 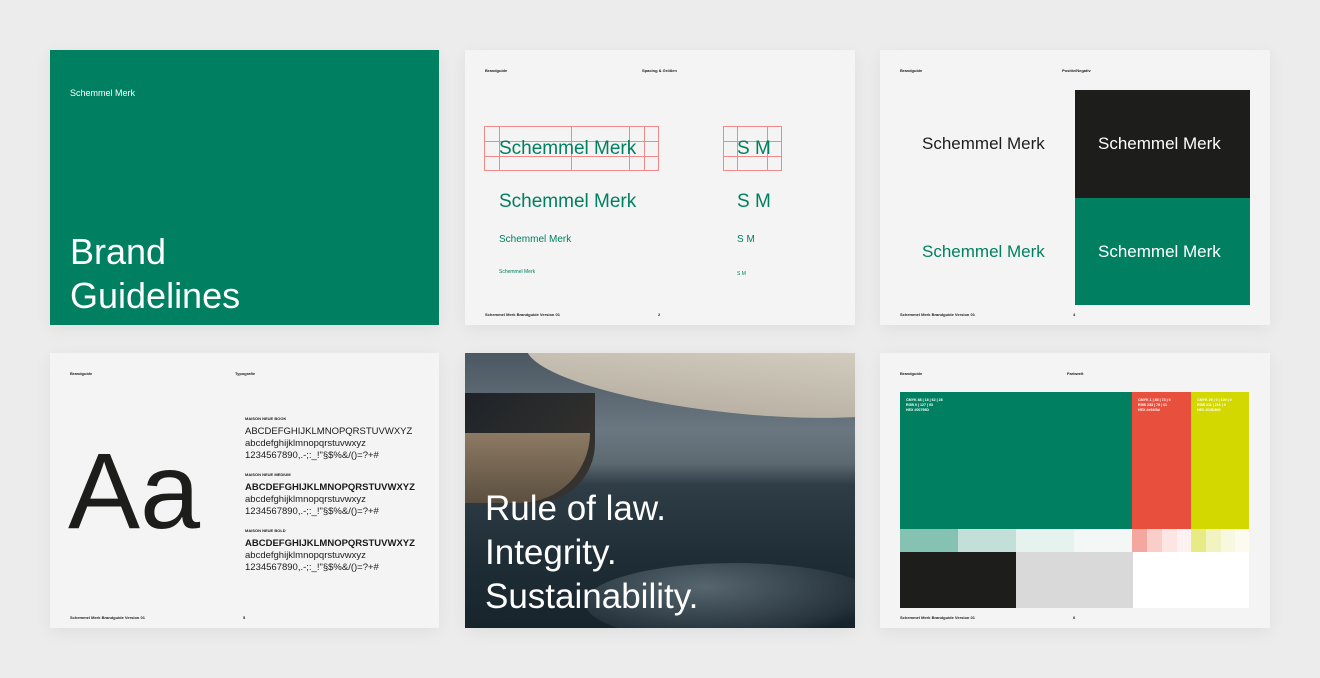 I want to click on value-line-3: Sustainability., so click(x=592, y=596).